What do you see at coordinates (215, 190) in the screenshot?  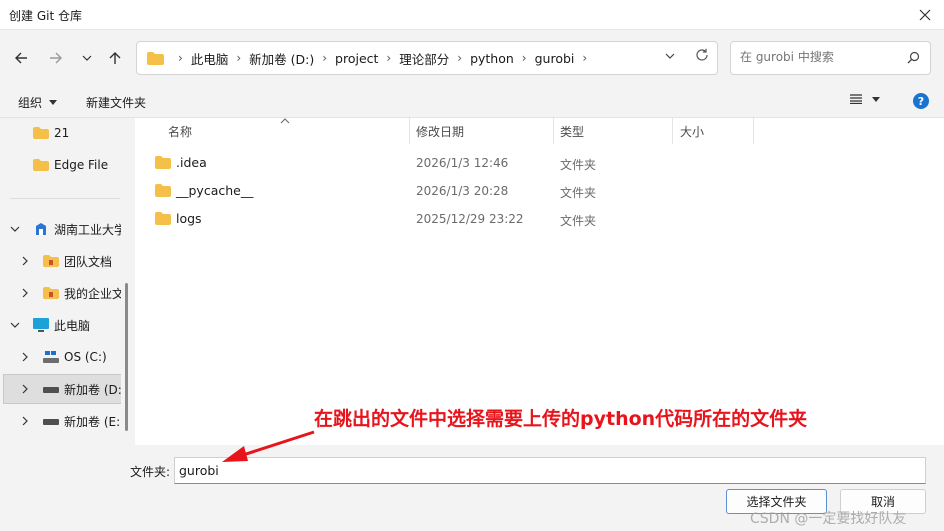 I see `file-name: __pycache__` at bounding box center [215, 190].